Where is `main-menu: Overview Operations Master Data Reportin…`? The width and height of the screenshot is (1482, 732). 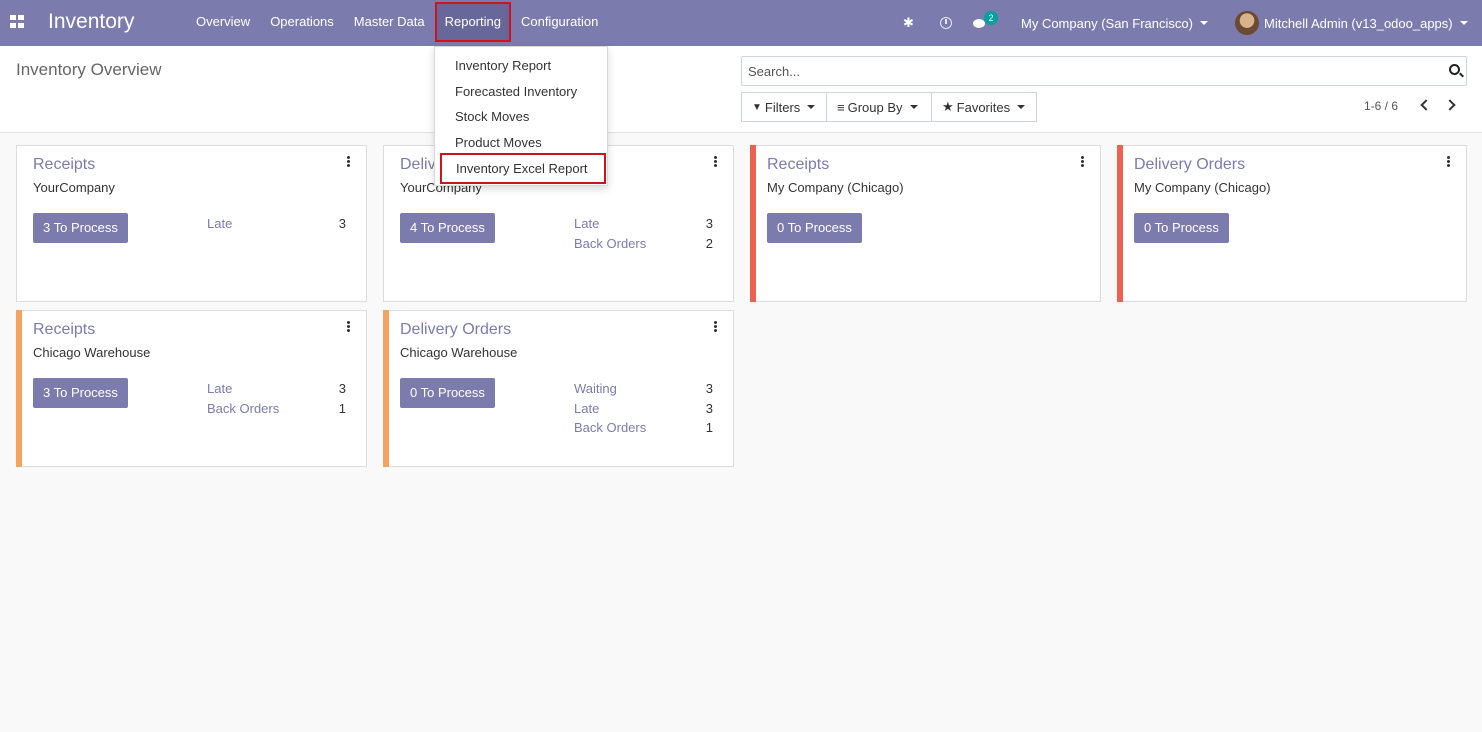
main-menu: Overview Operations Master Data Reportin… is located at coordinates (397, 23).